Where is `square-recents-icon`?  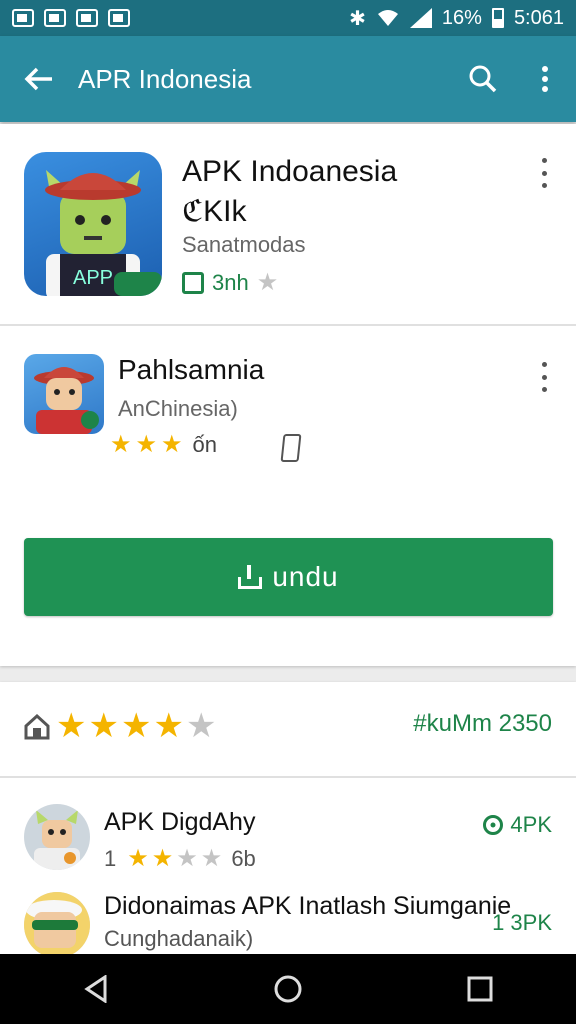
square-recents-icon is located at coordinates (480, 989).